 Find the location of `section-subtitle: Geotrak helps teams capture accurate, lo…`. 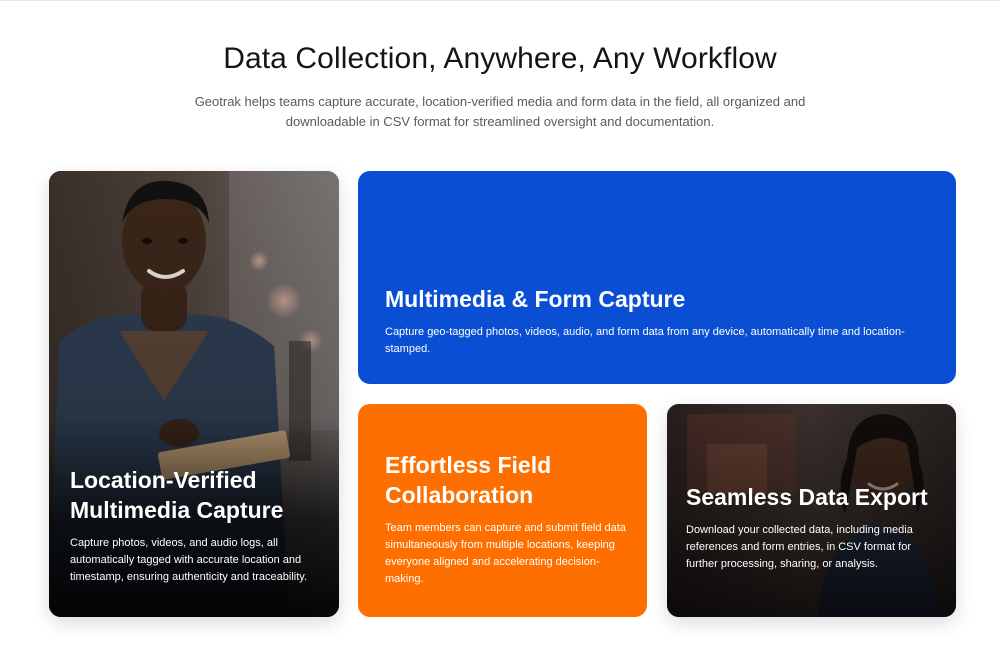

section-subtitle: Geotrak helps teams capture accurate, lo… is located at coordinates (500, 111).